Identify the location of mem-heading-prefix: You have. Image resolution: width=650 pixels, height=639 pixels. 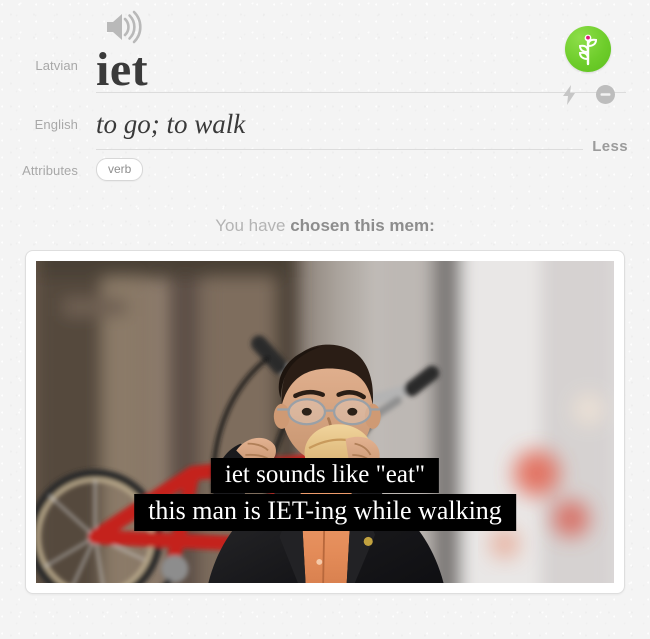
(253, 225).